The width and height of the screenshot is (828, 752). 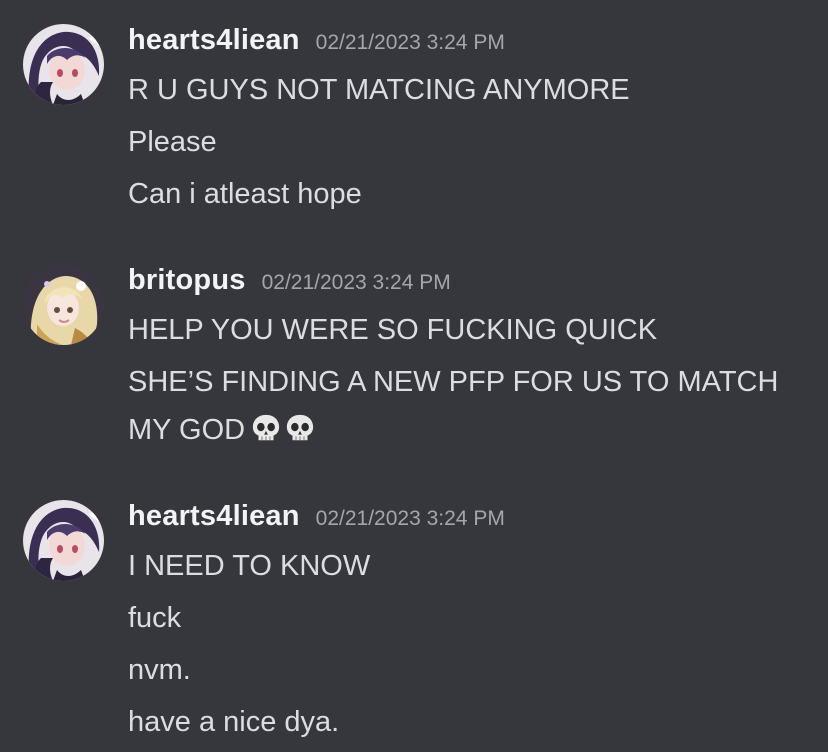 What do you see at coordinates (159, 670) in the screenshot?
I see `message-text: nvm.` at bounding box center [159, 670].